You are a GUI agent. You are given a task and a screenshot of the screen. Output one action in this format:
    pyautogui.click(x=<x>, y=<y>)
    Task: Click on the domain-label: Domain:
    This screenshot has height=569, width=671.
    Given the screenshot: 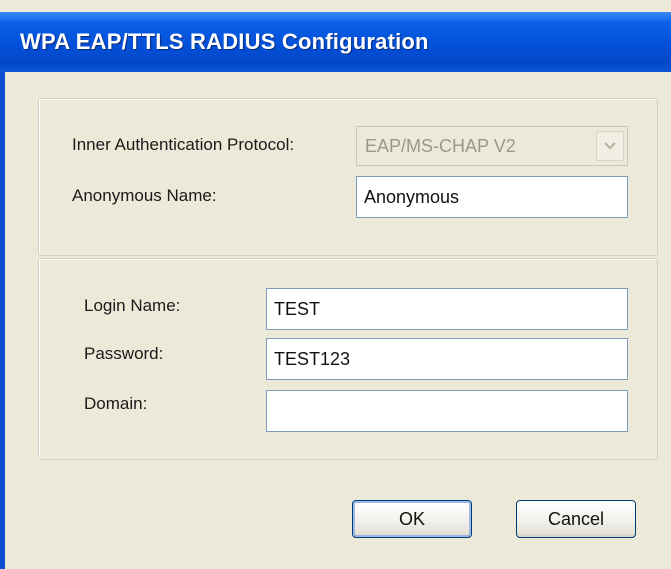 What is the action you would take?
    pyautogui.click(x=116, y=403)
    